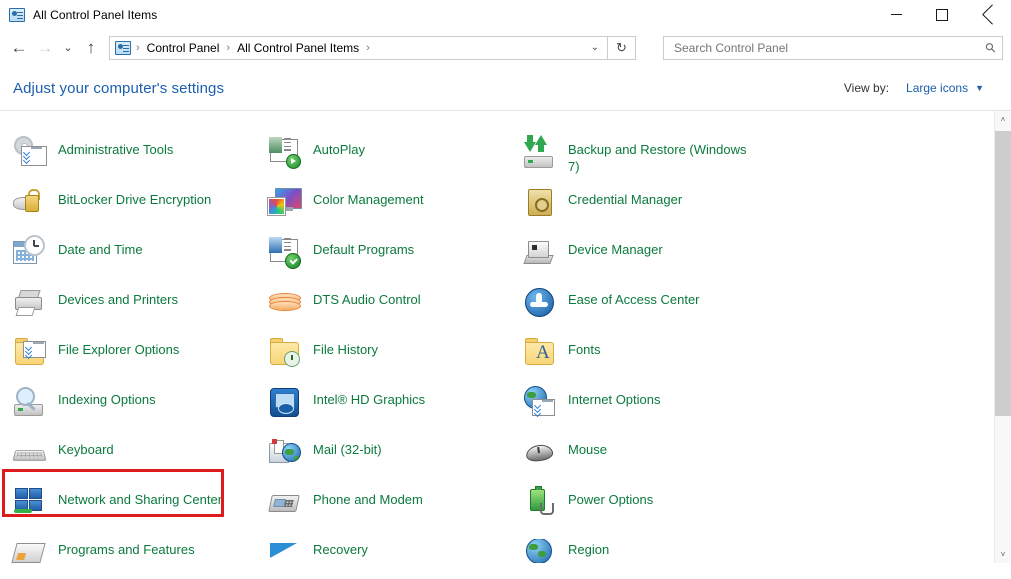 This screenshot has height=579, width=1011. Describe the element at coordinates (68, 48) in the screenshot. I see `recent-locations-button: ⌄` at that location.